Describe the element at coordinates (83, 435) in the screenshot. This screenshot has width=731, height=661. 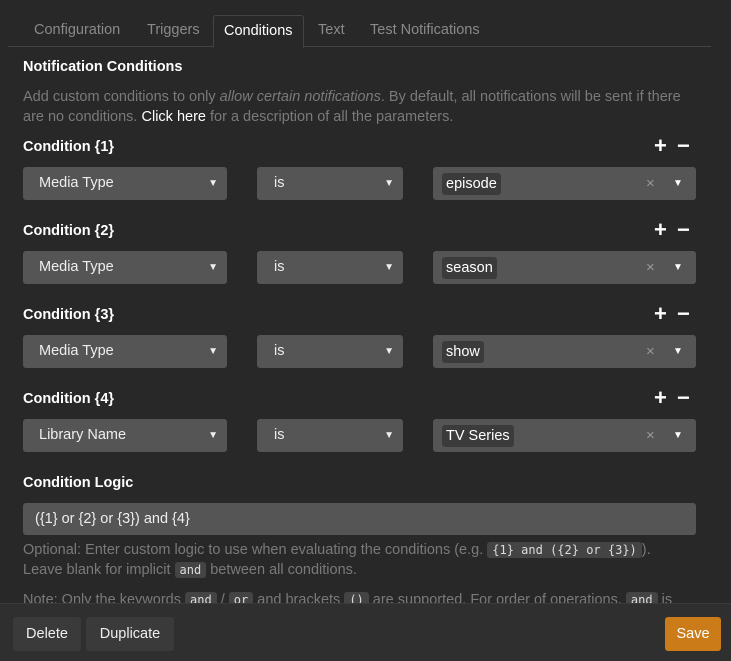
I see `condition-4-parameter-value: Library Name` at that location.